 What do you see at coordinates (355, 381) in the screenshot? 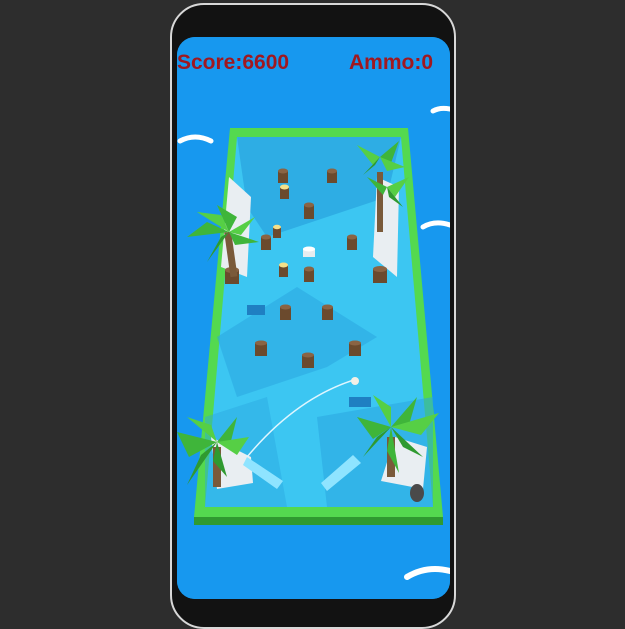
I see `ball` at bounding box center [355, 381].